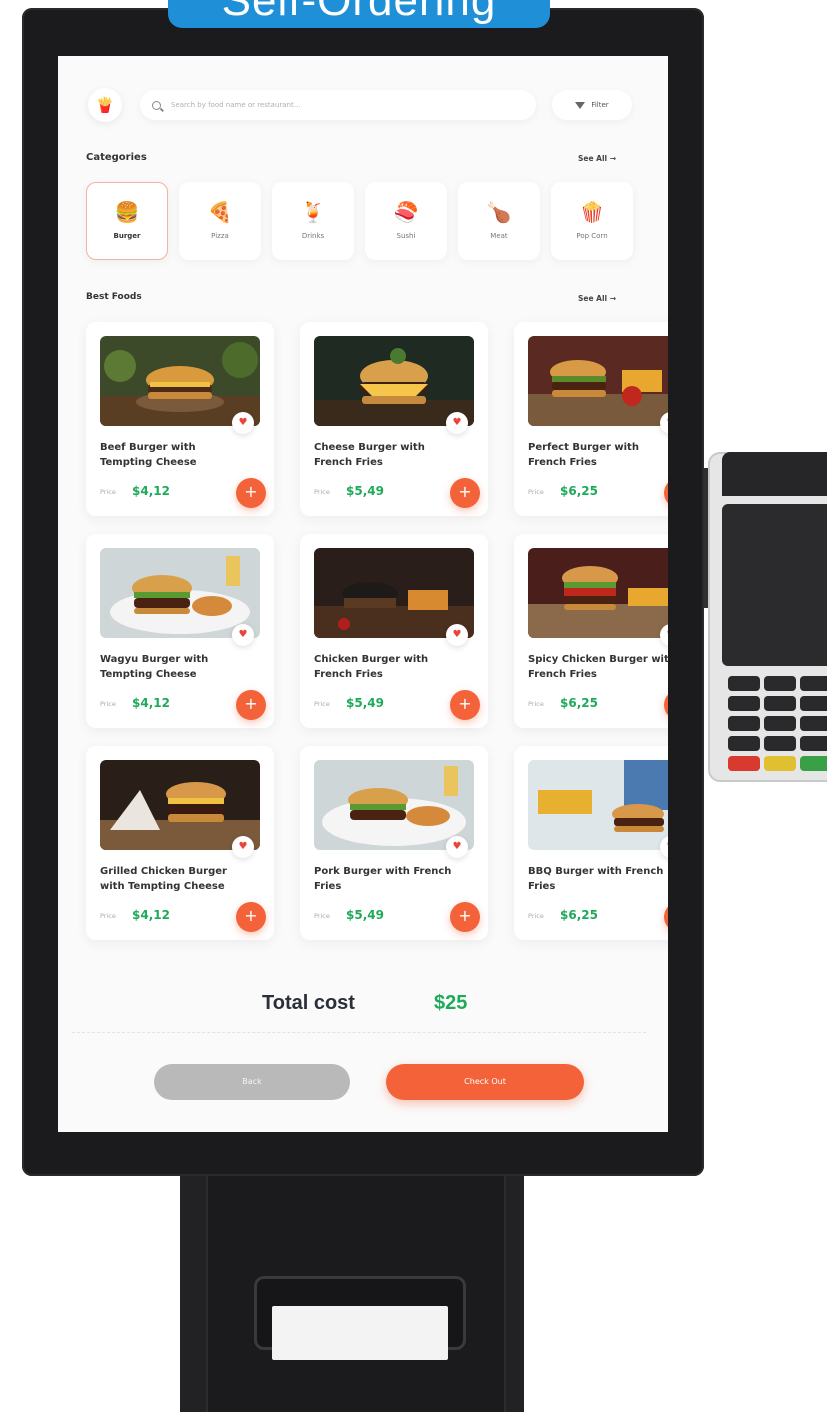  I want to click on search-bar, so click(338, 105).